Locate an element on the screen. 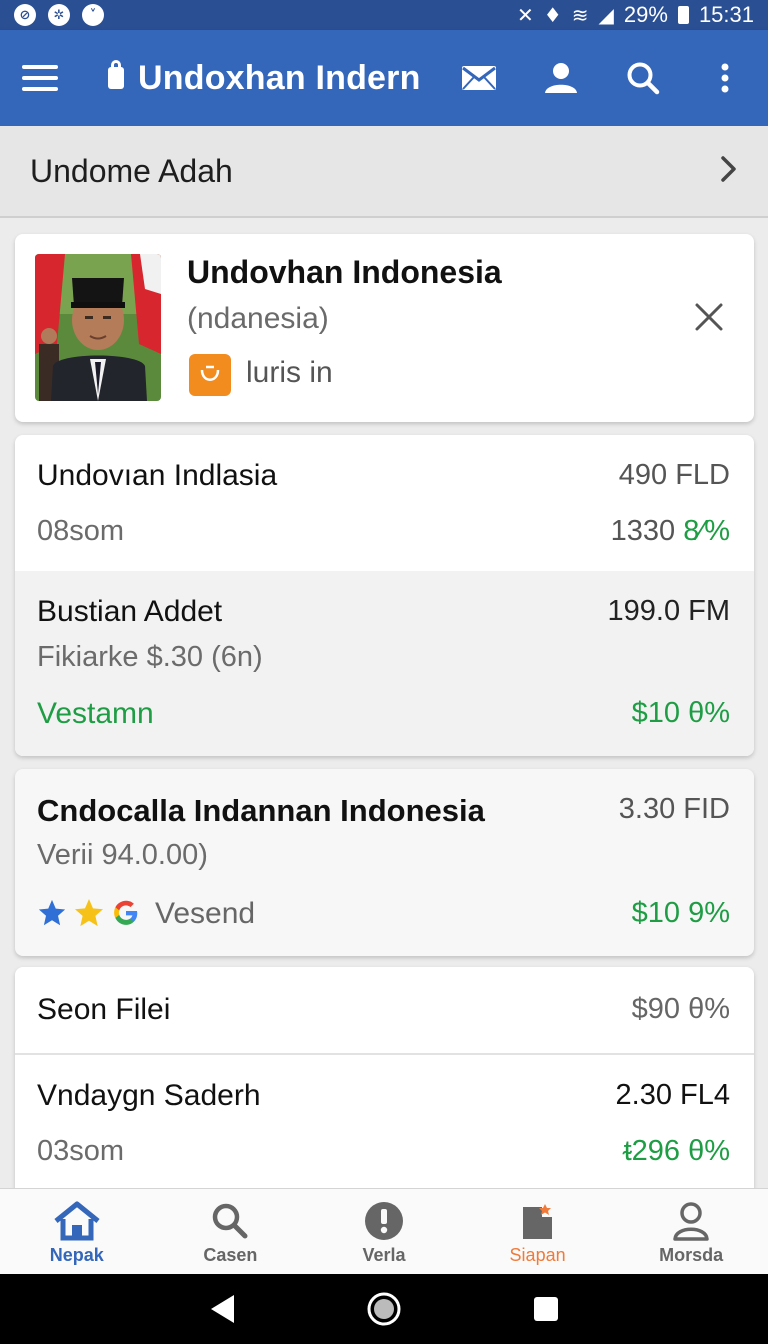  nav-item-search: Casen is located at coordinates (231, 1231).